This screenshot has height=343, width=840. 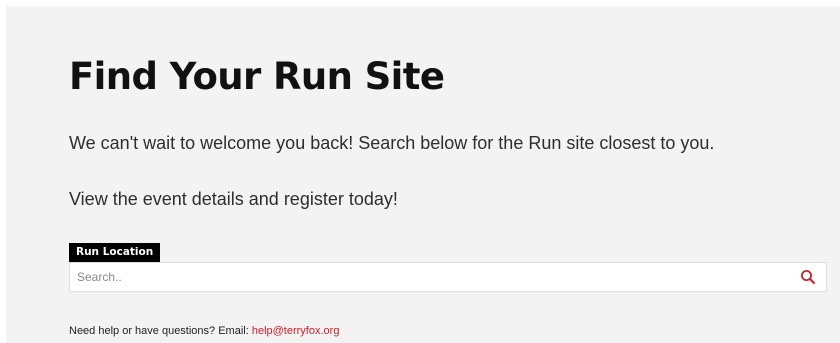 I want to click on run-location-search-box, so click(x=448, y=277).